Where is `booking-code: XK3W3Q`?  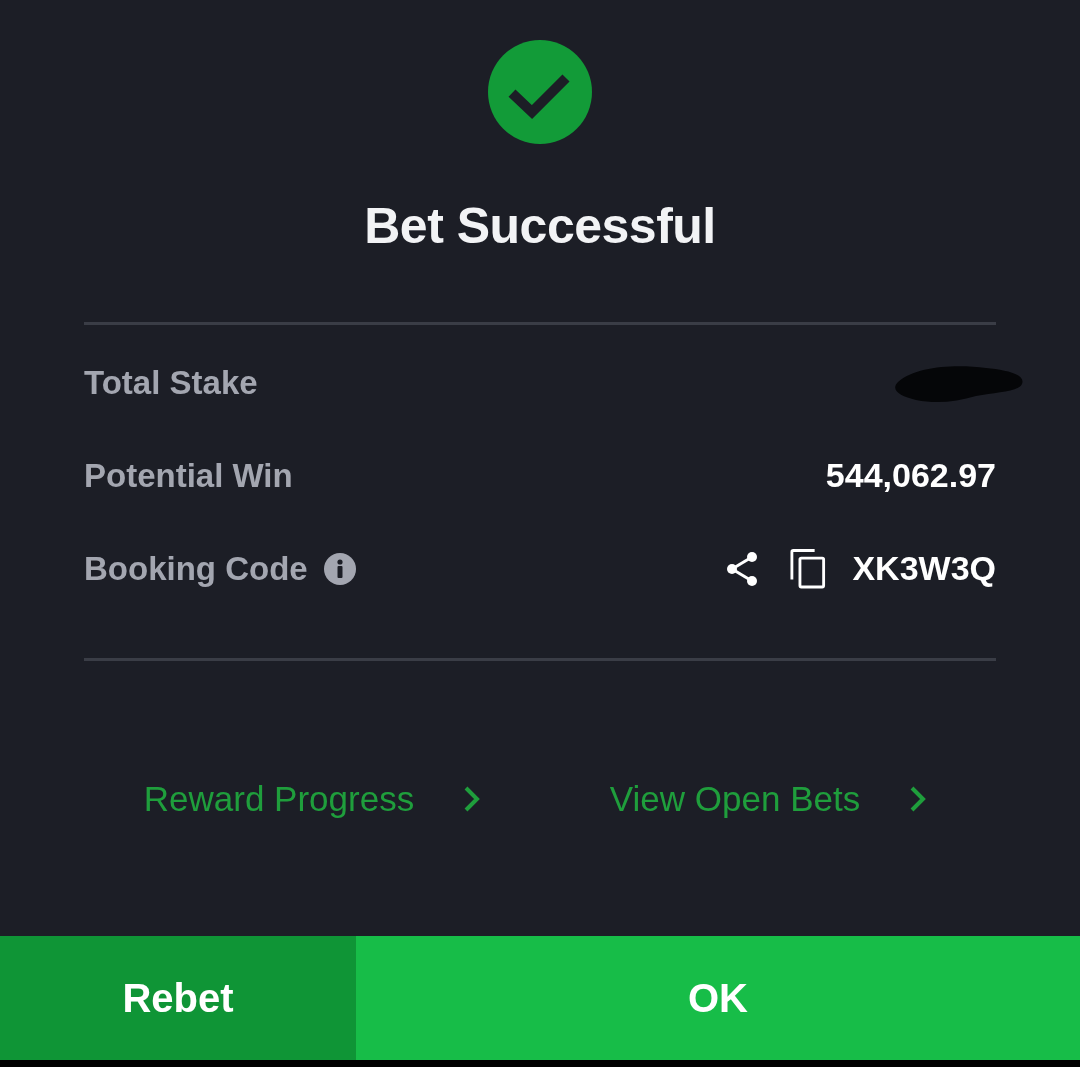 booking-code: XK3W3Q is located at coordinates (924, 568).